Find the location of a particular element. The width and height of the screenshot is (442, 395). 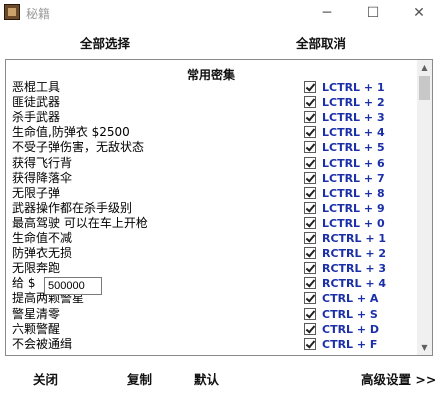

vertical-scrollbar: ▲ ▼ is located at coordinates (424, 207).